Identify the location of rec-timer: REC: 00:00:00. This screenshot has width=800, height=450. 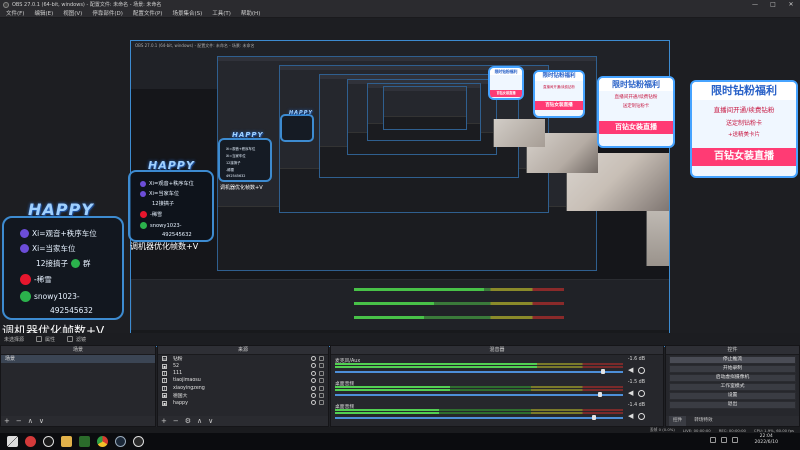
(732, 430).